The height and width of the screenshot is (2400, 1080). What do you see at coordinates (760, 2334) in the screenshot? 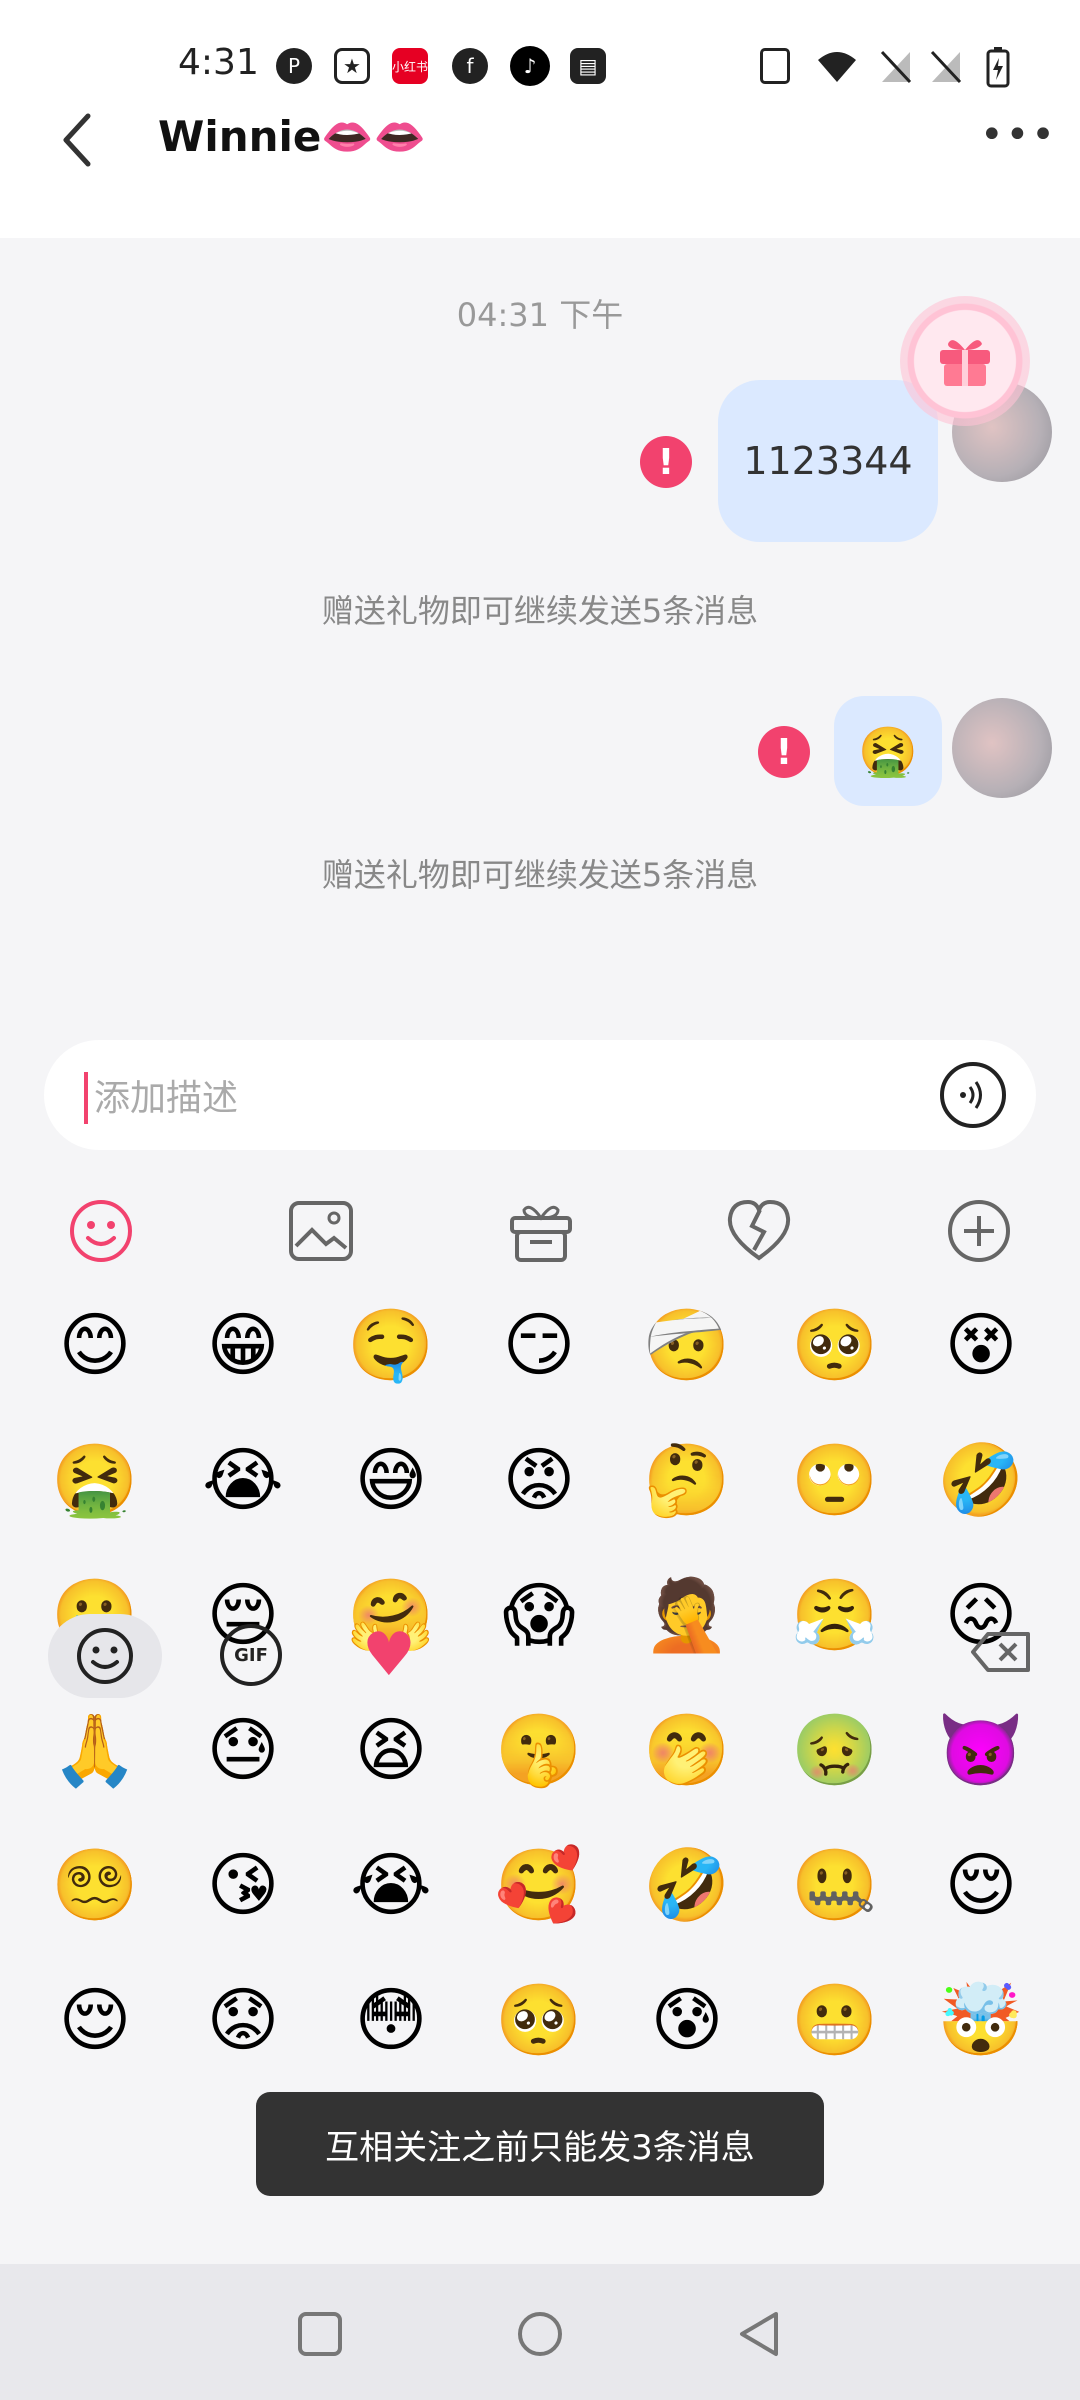
I see `back-nav-button` at bounding box center [760, 2334].